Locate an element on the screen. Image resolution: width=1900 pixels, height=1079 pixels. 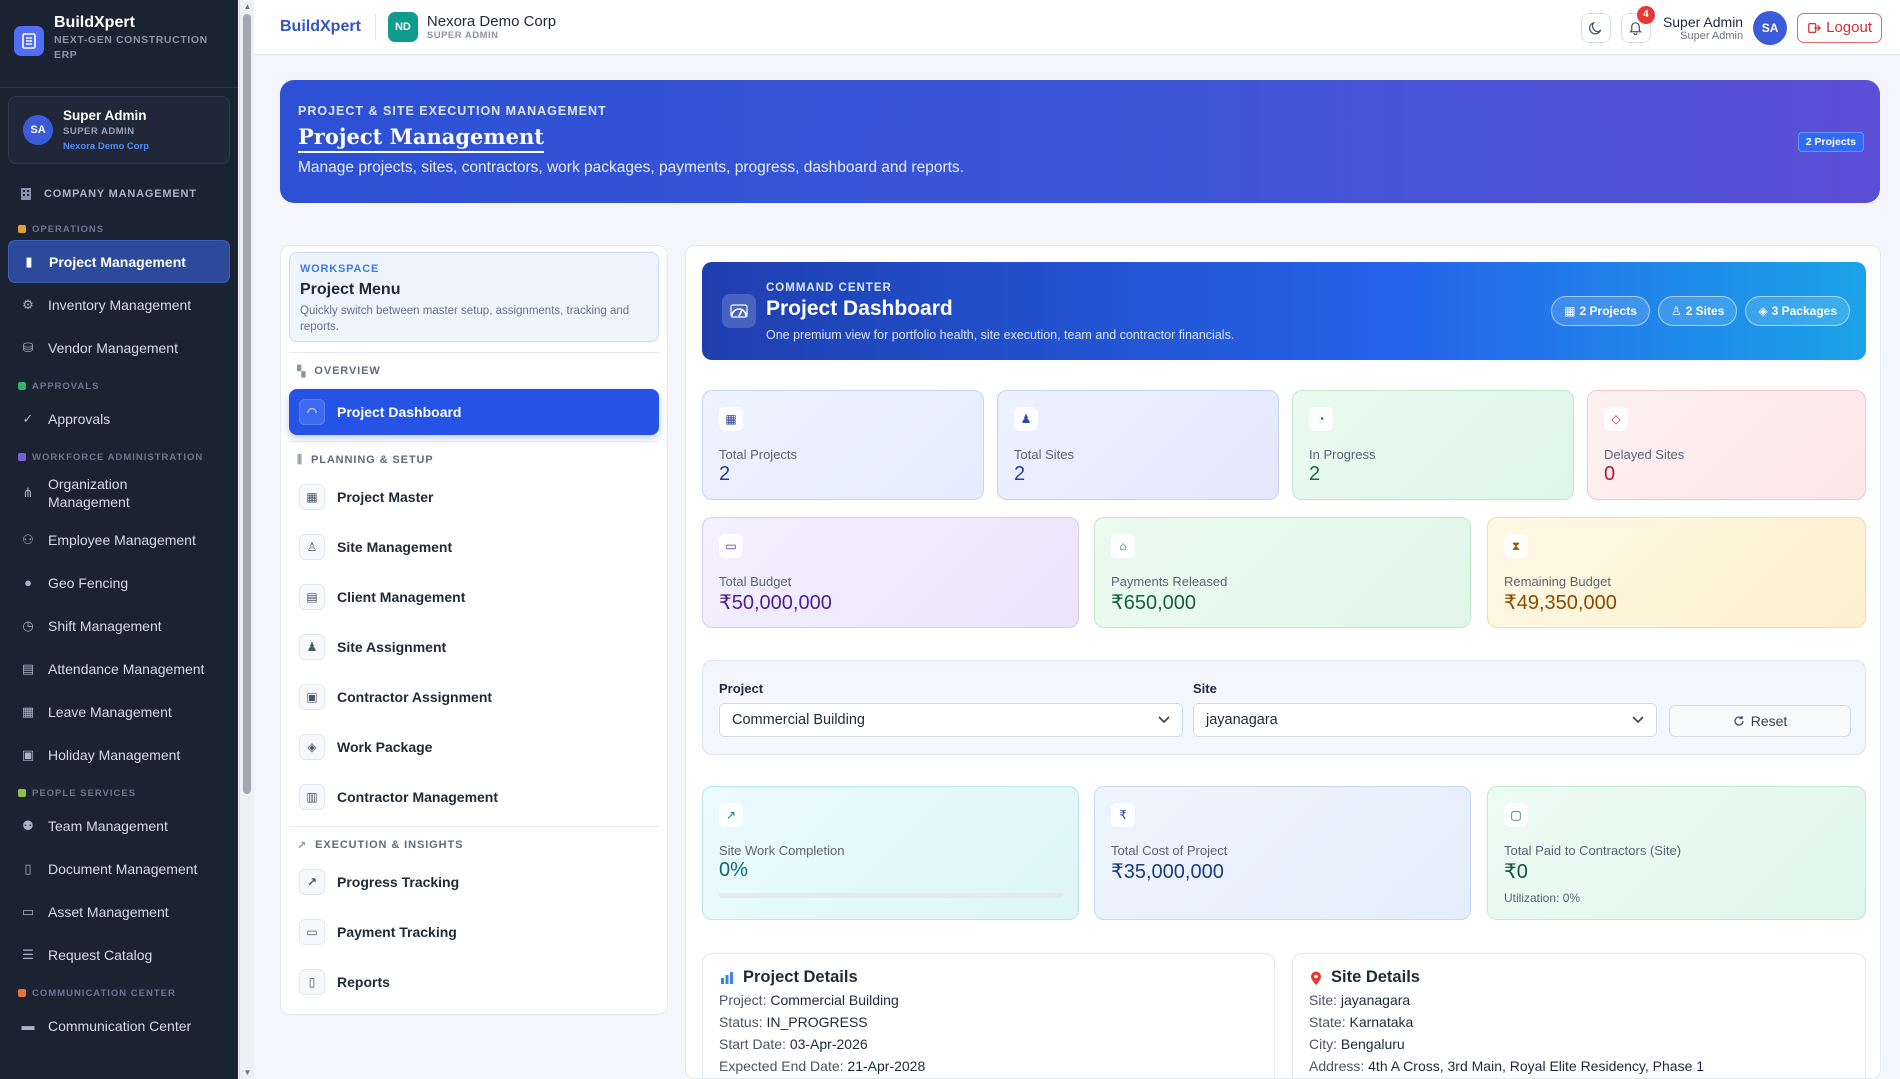
detail-row: State: Karnataka is located at coordinates (1579, 1022).